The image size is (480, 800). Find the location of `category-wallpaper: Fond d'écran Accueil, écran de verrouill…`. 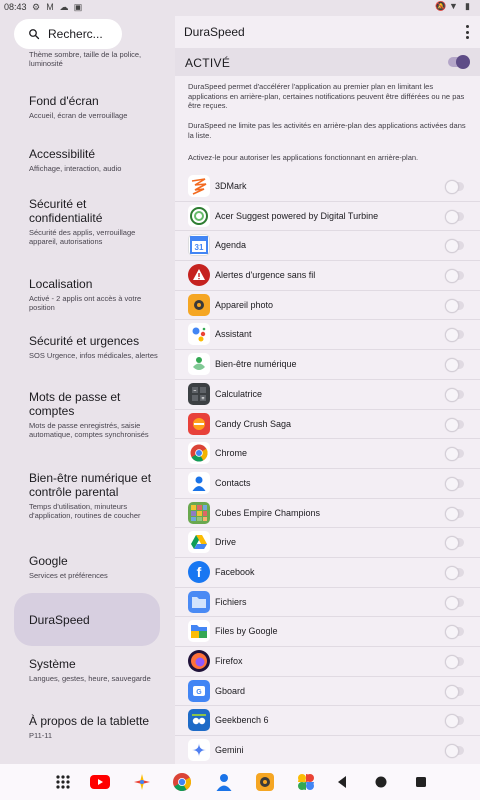

category-wallpaper: Fond d'écran Accueil, écran de verrouill… is located at coordinates (87, 107).